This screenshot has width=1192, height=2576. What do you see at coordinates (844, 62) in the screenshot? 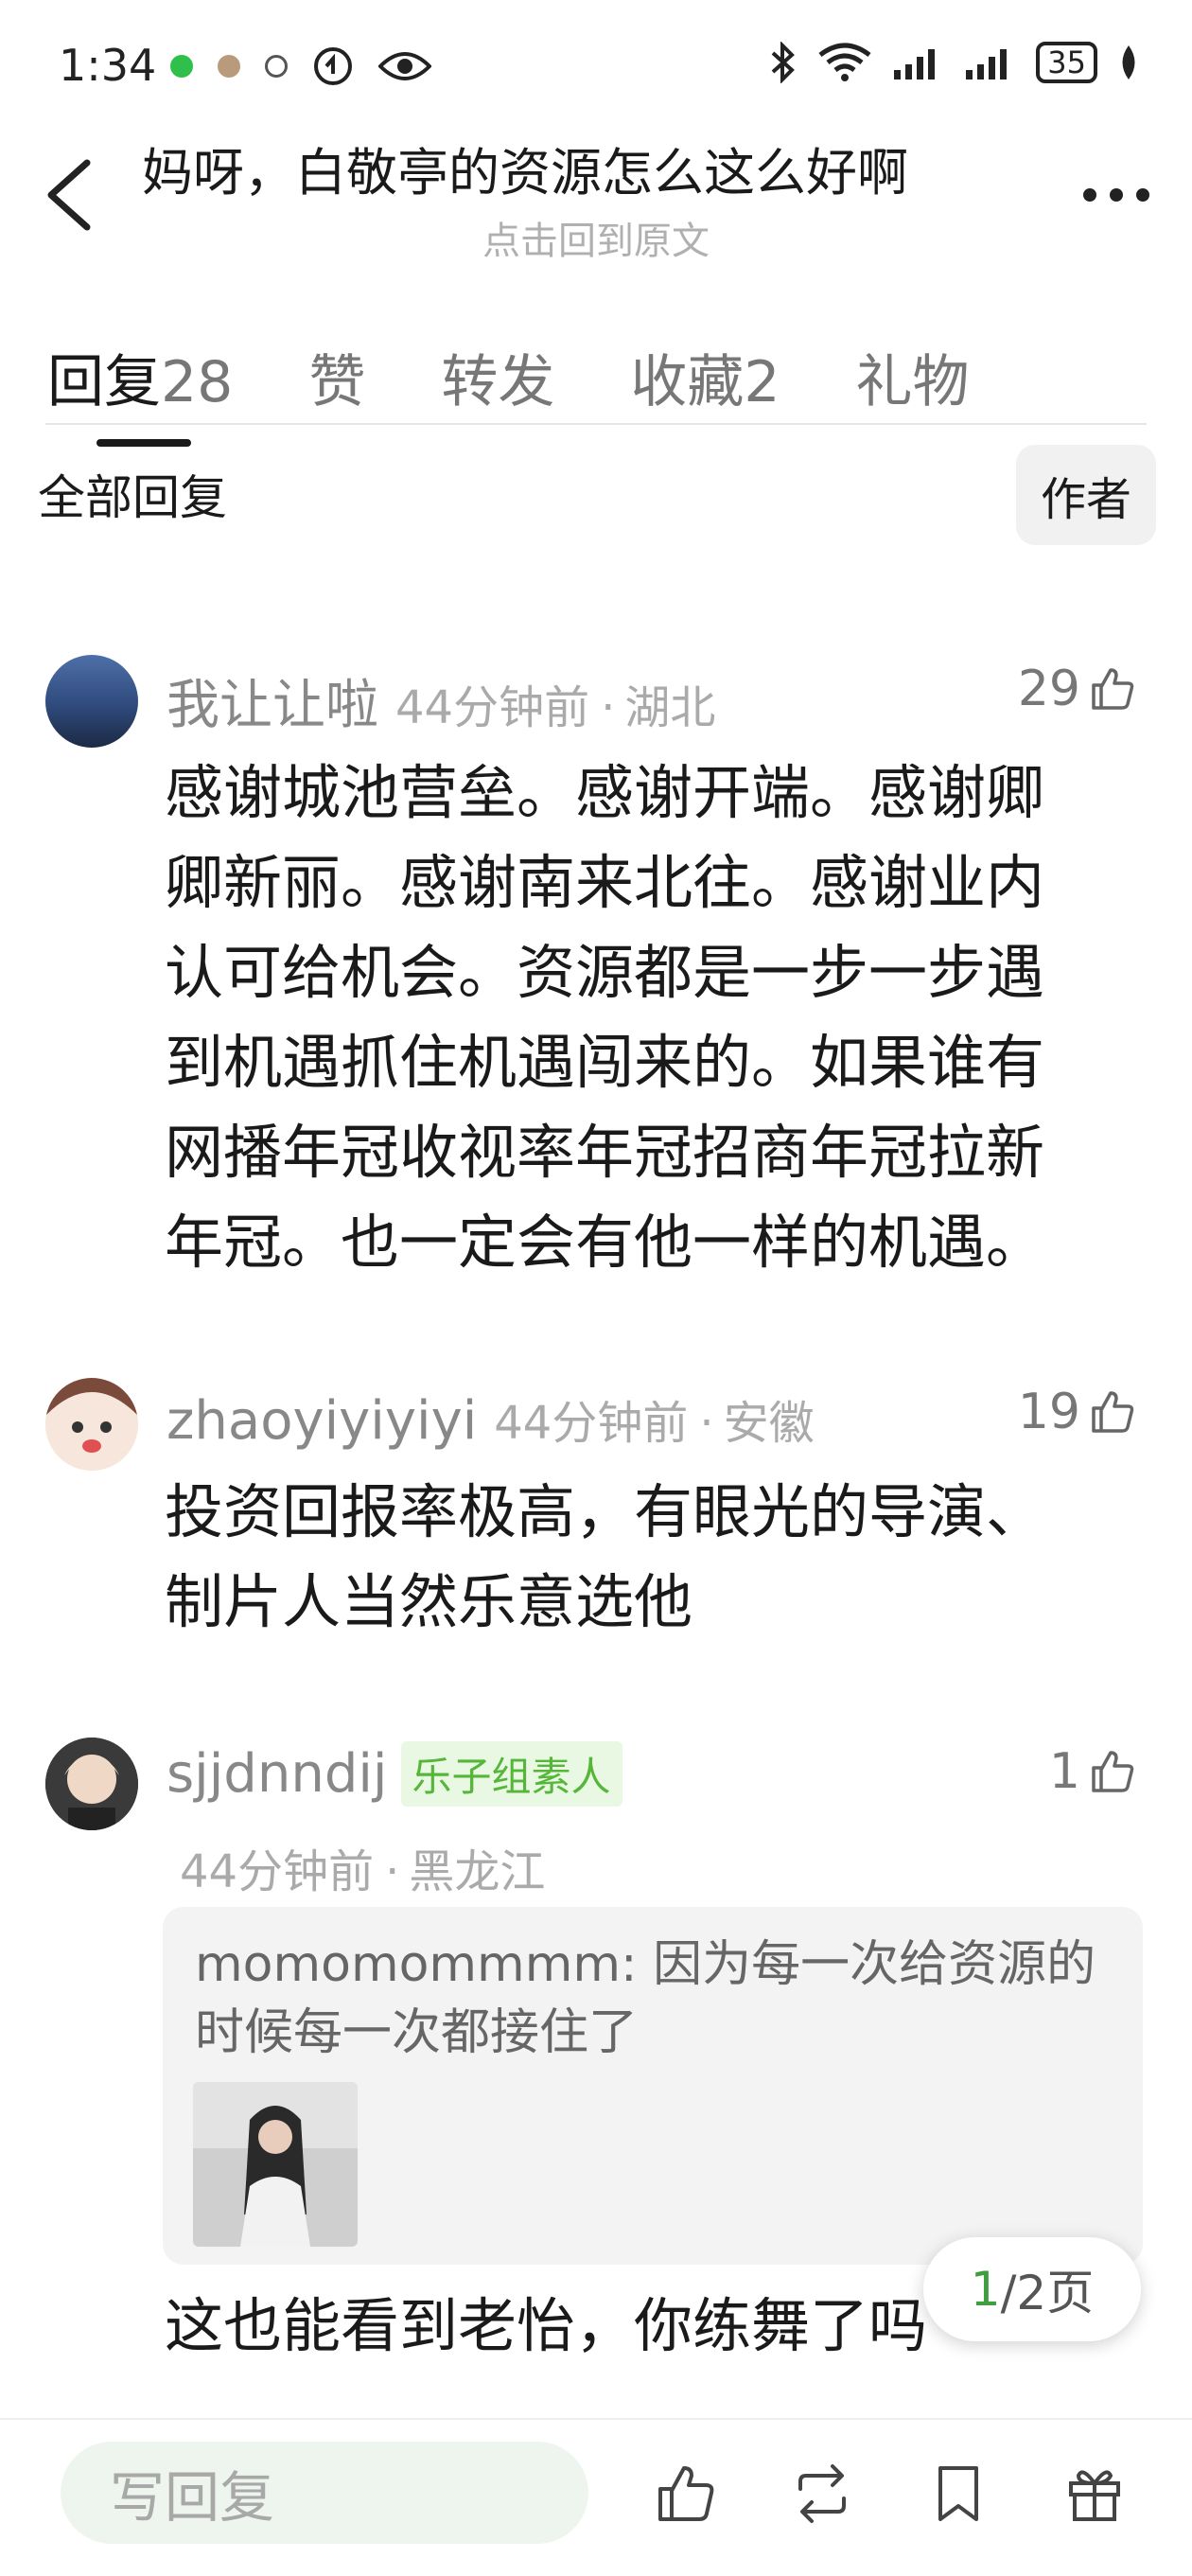
I see `wifi-icon` at bounding box center [844, 62].